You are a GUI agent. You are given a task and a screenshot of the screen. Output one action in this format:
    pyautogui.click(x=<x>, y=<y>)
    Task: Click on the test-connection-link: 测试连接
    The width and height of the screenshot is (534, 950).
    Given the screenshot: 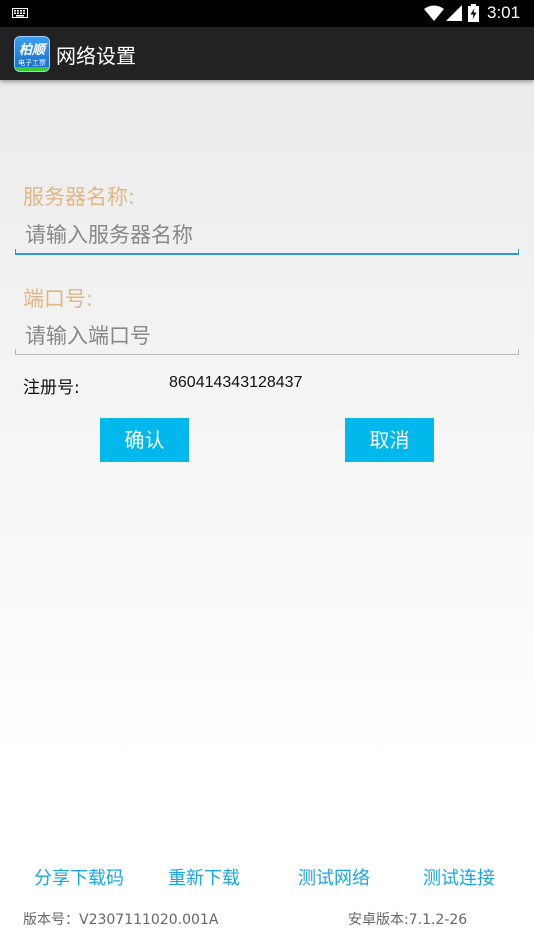 What is the action you would take?
    pyautogui.click(x=459, y=877)
    